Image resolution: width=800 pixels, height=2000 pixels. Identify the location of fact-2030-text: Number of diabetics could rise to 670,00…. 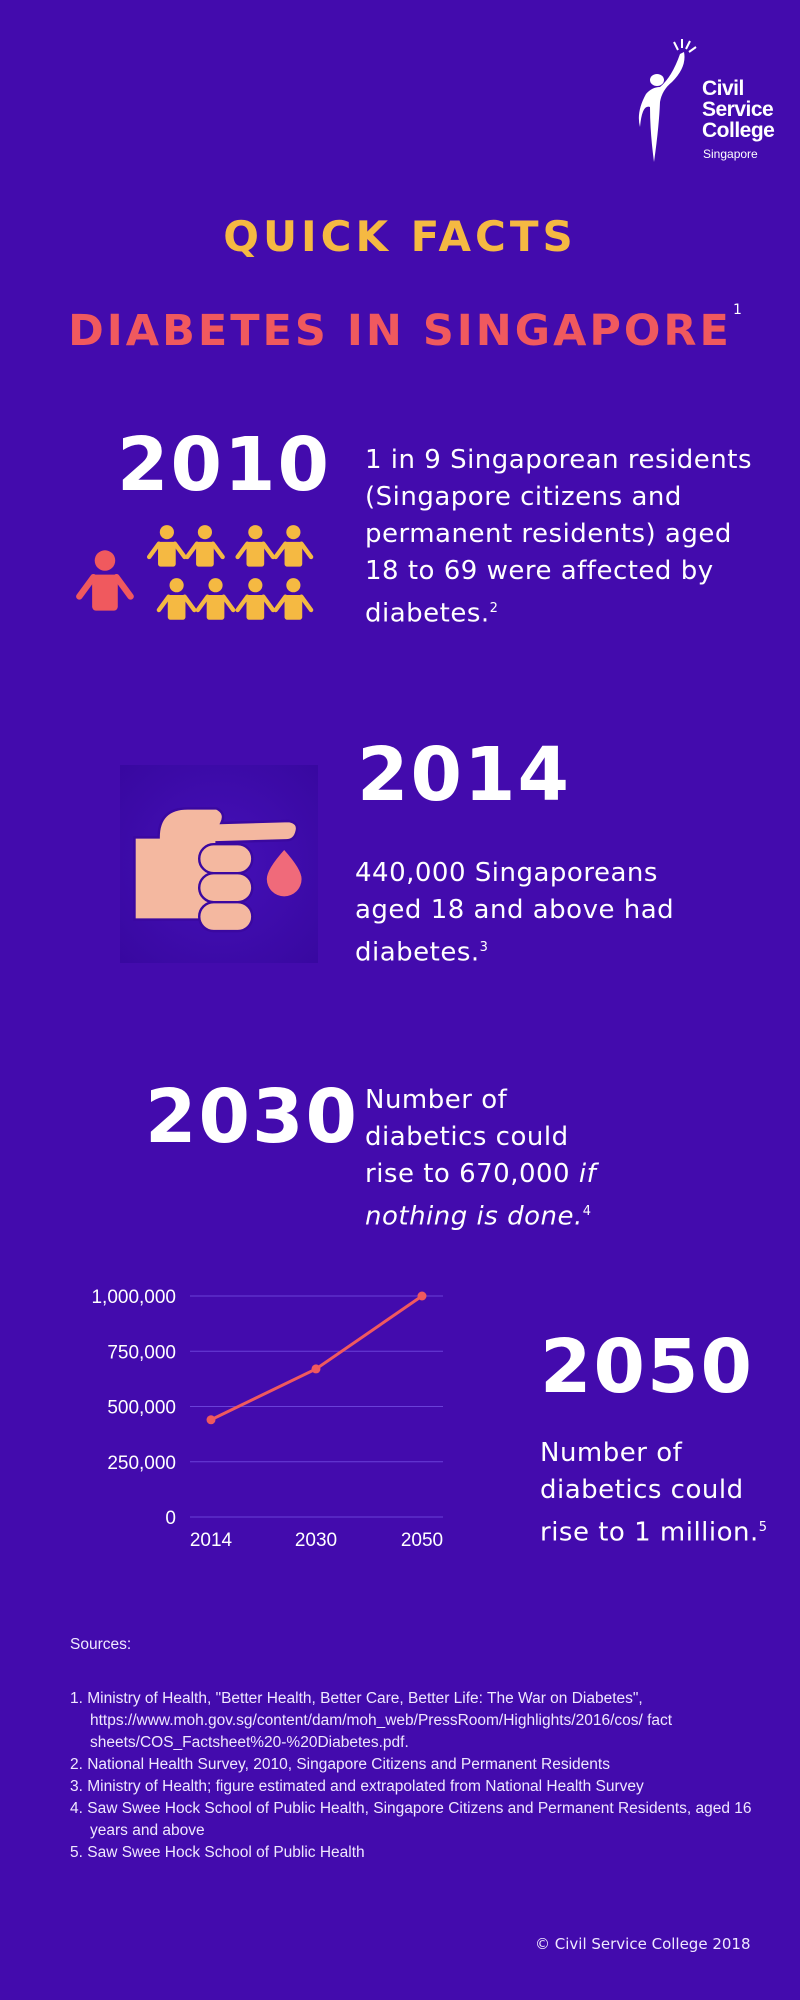
(490, 1159).